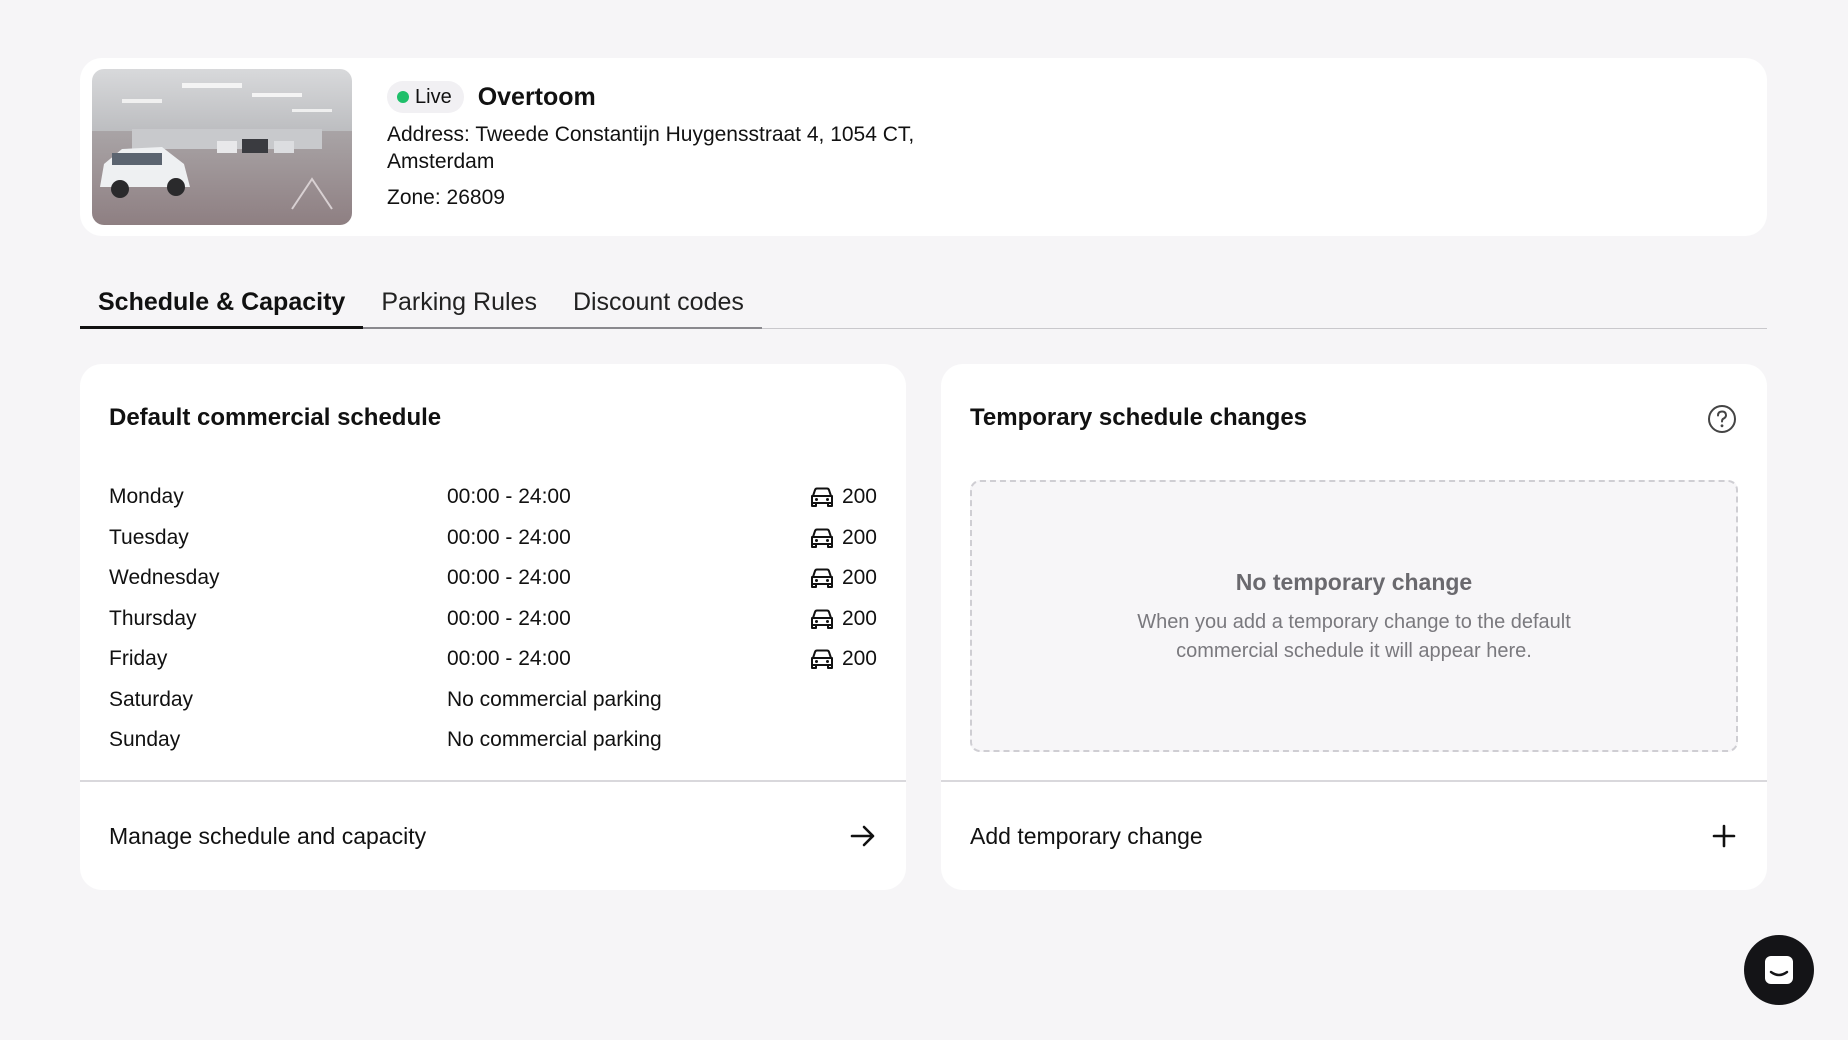 This screenshot has height=1040, width=1848. I want to click on manage-schedule-label: Manage schedule and capacity, so click(268, 835).